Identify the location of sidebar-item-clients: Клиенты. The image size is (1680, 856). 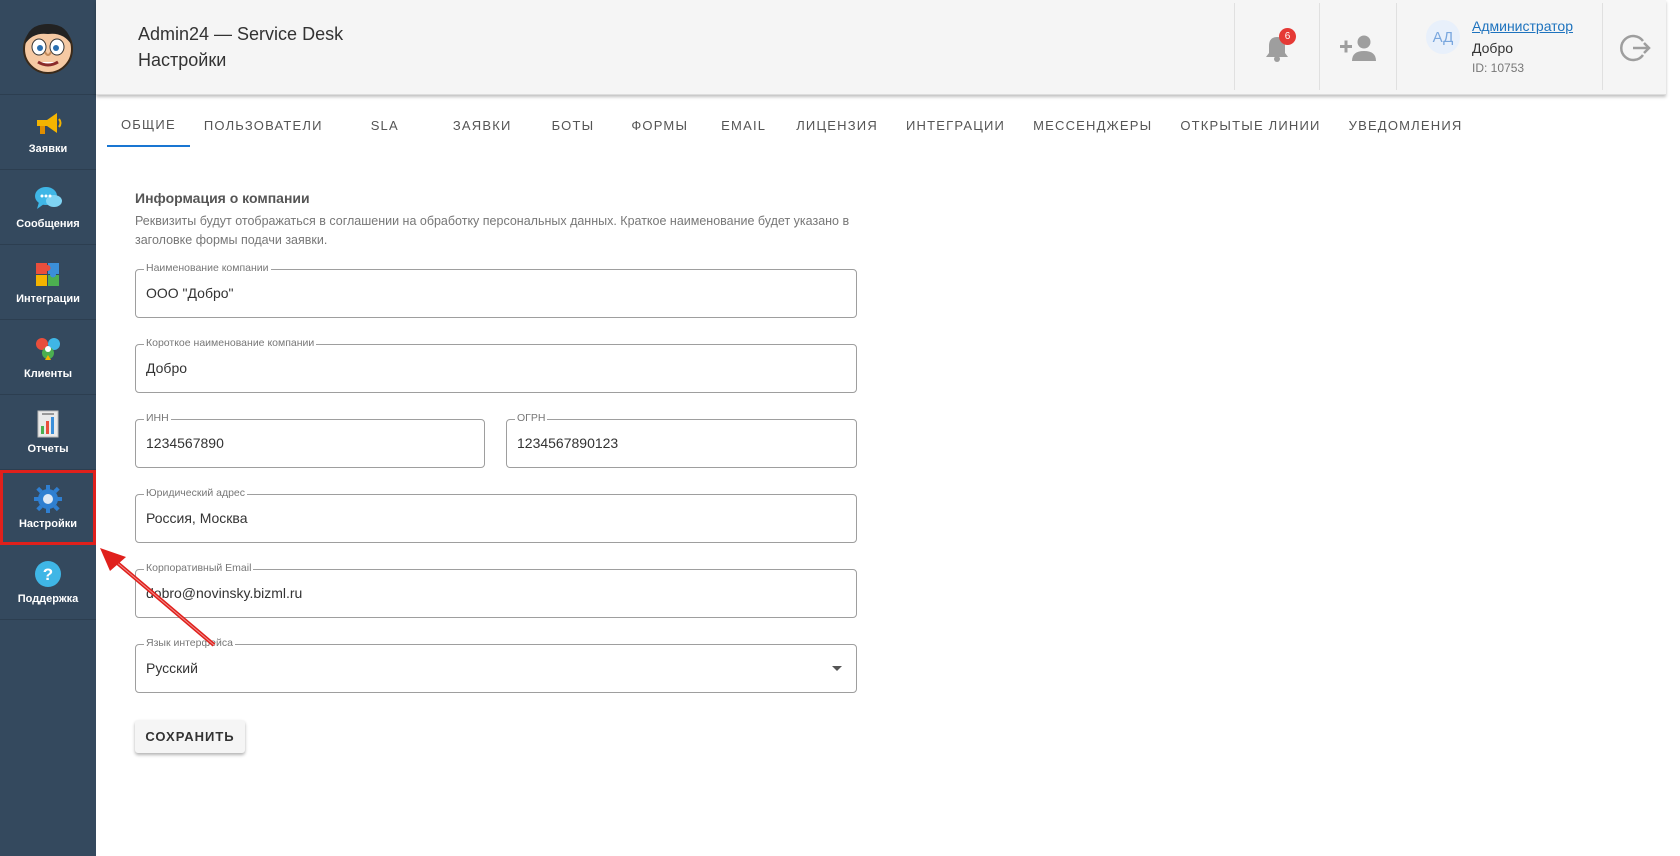
(48, 357).